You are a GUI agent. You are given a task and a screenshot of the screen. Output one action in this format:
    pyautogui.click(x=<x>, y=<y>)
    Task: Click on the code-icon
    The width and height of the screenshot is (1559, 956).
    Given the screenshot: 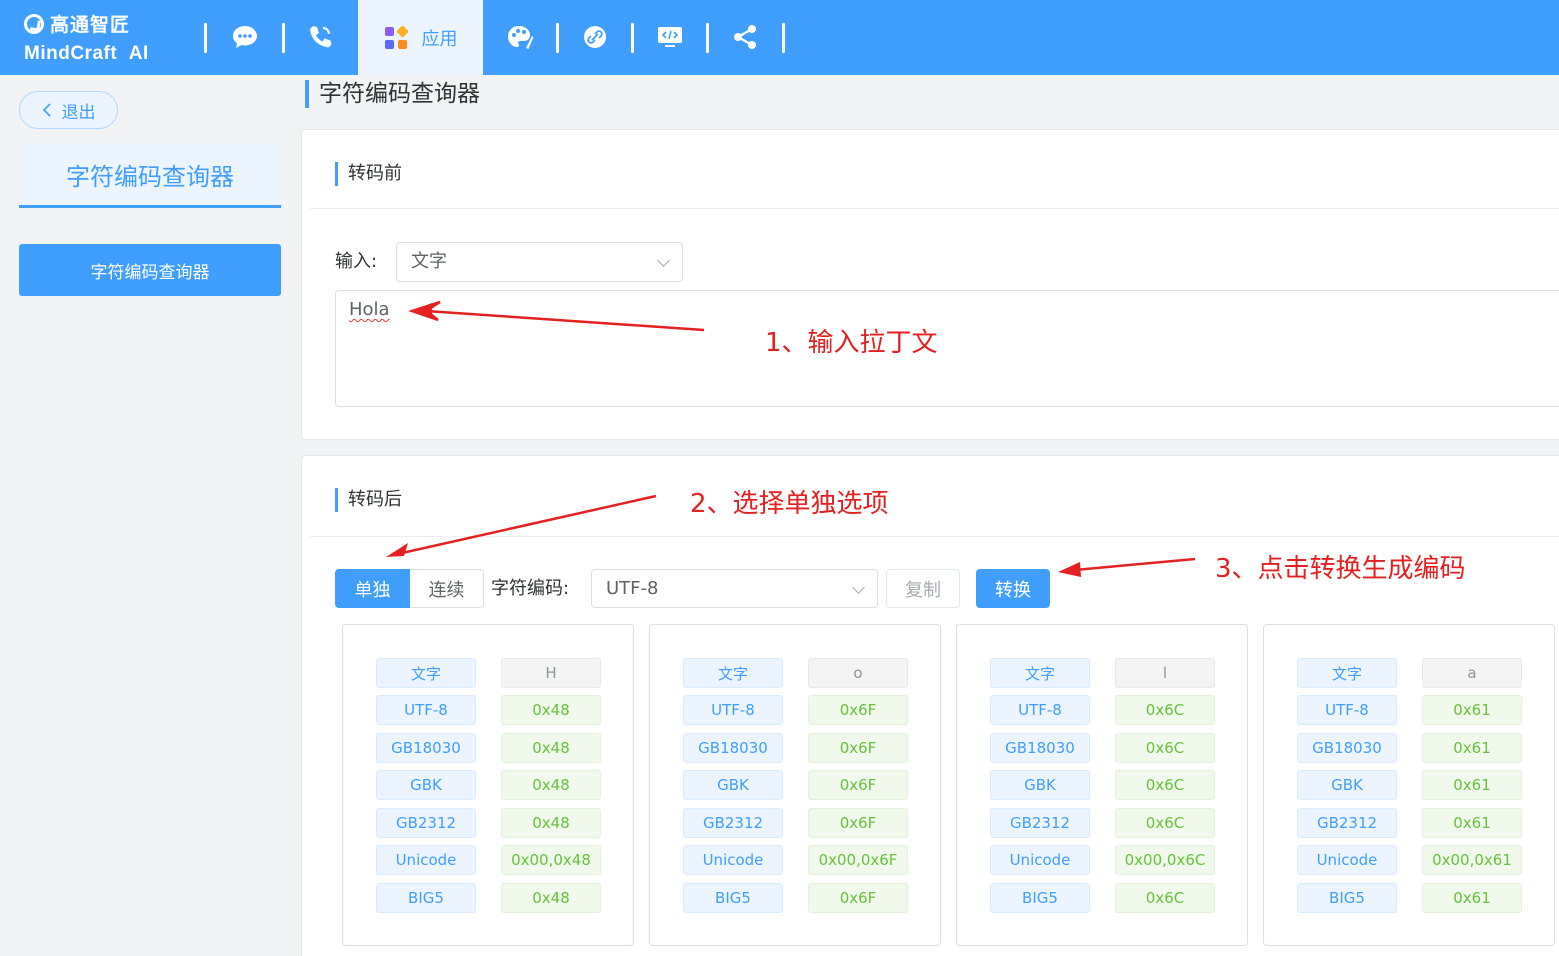 What is the action you would take?
    pyautogui.click(x=670, y=37)
    